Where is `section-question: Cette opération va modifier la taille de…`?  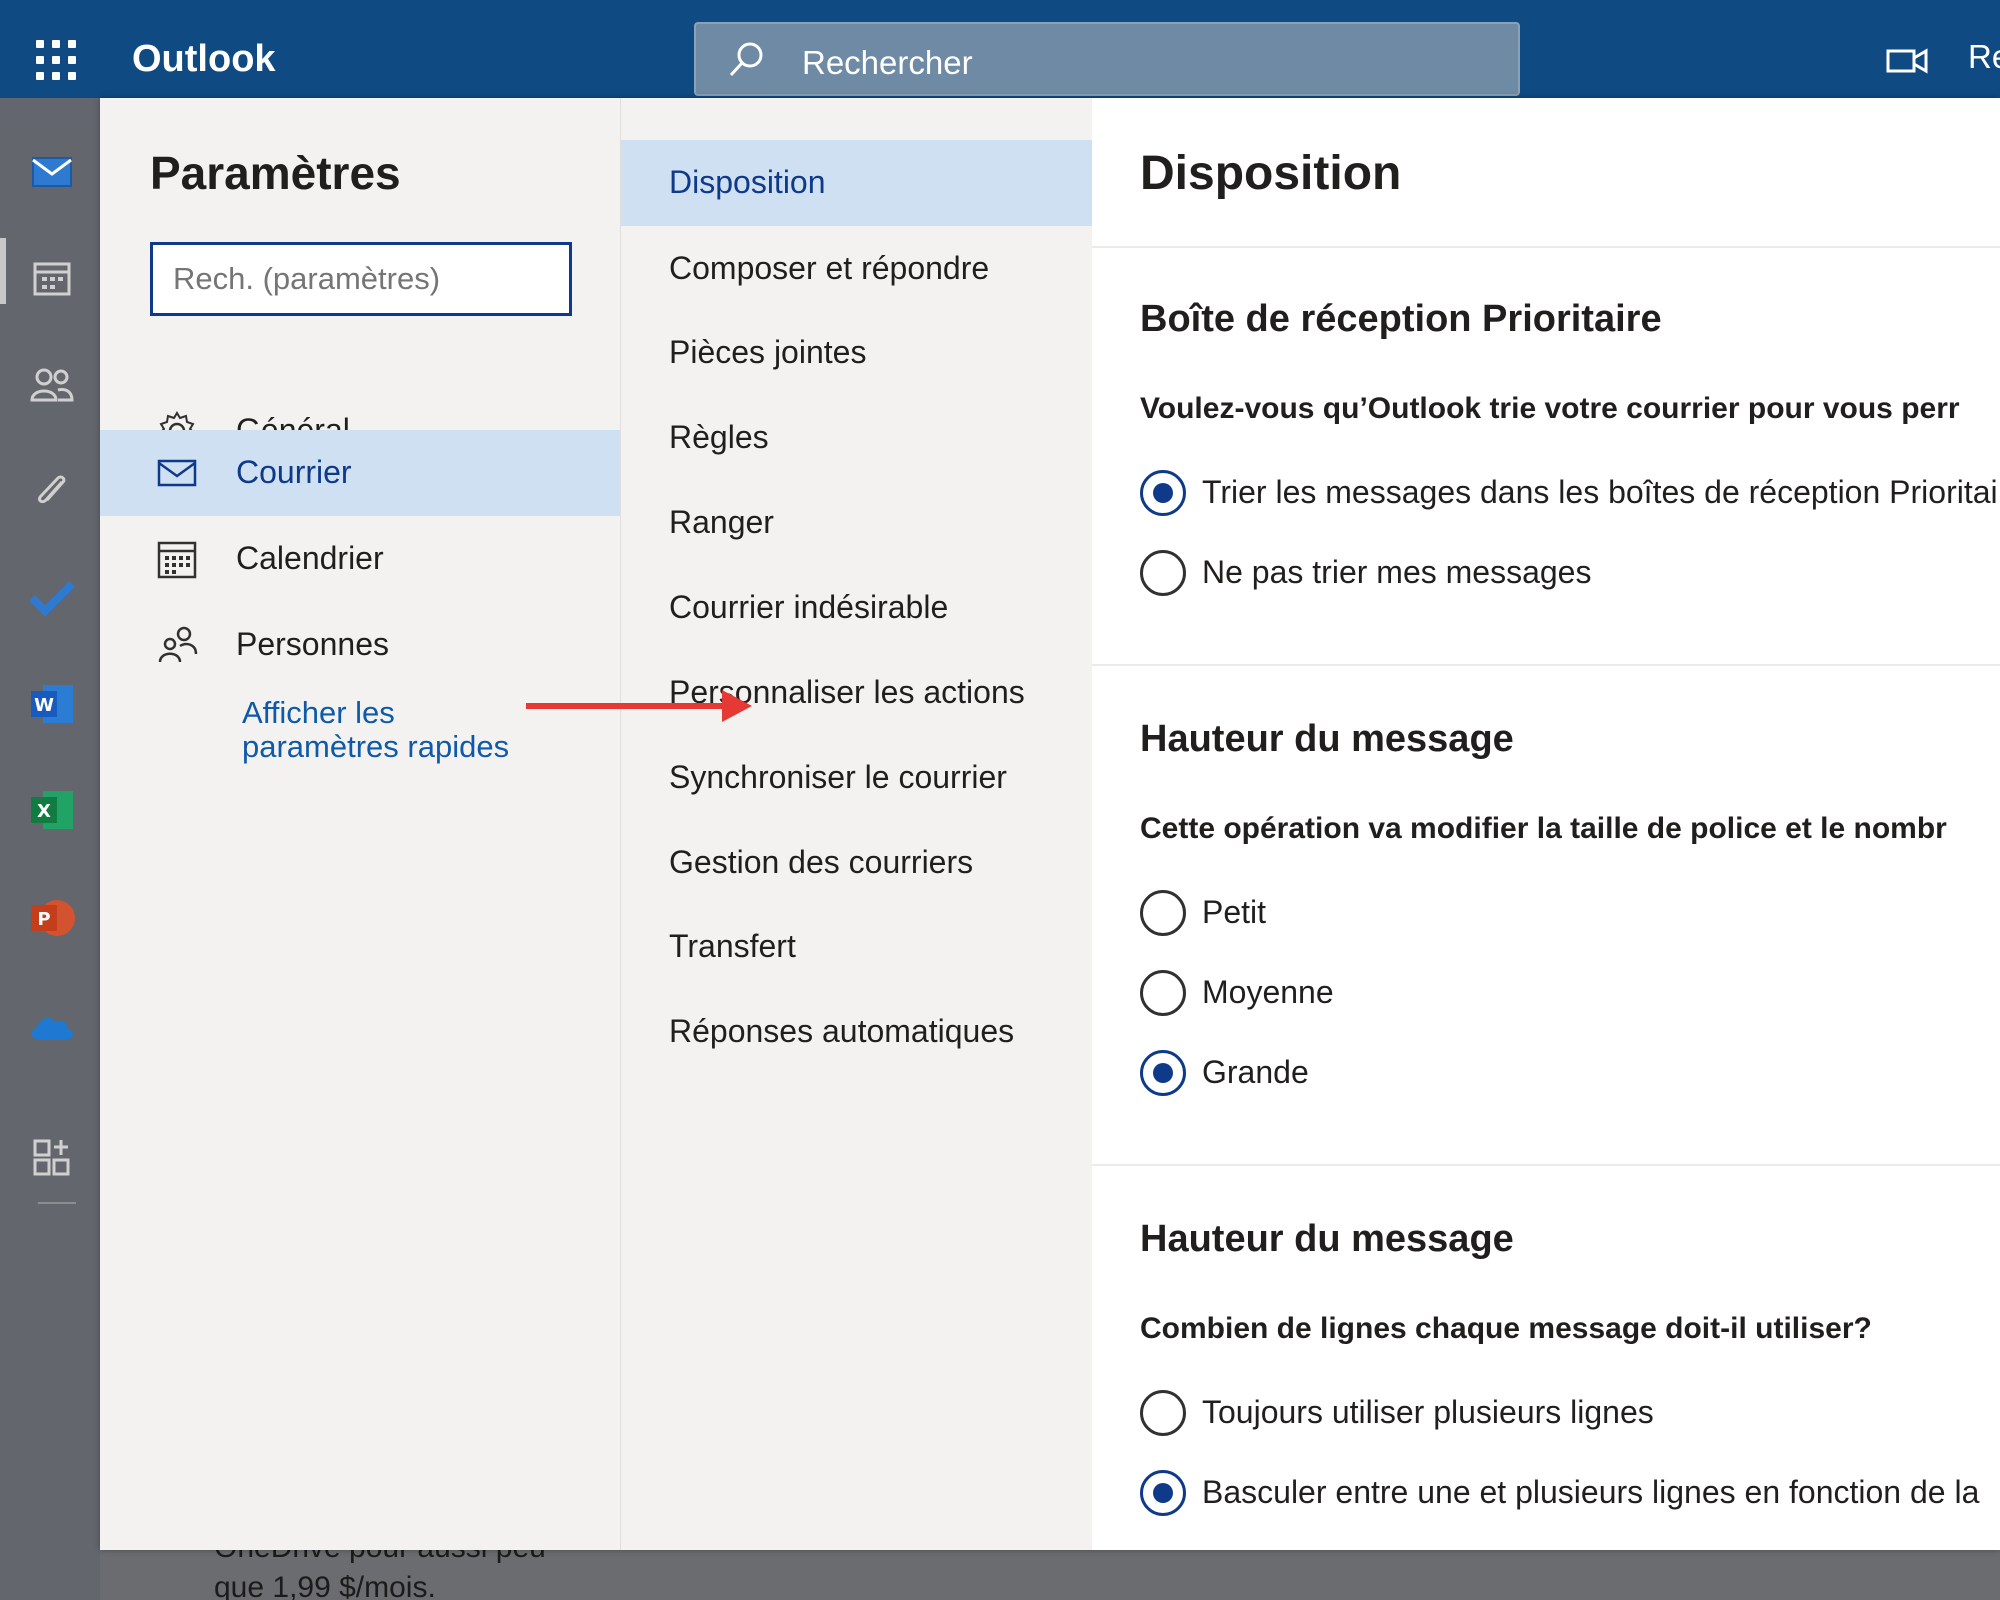
section-question: Cette opération va modifier la taille de… is located at coordinates (1543, 828).